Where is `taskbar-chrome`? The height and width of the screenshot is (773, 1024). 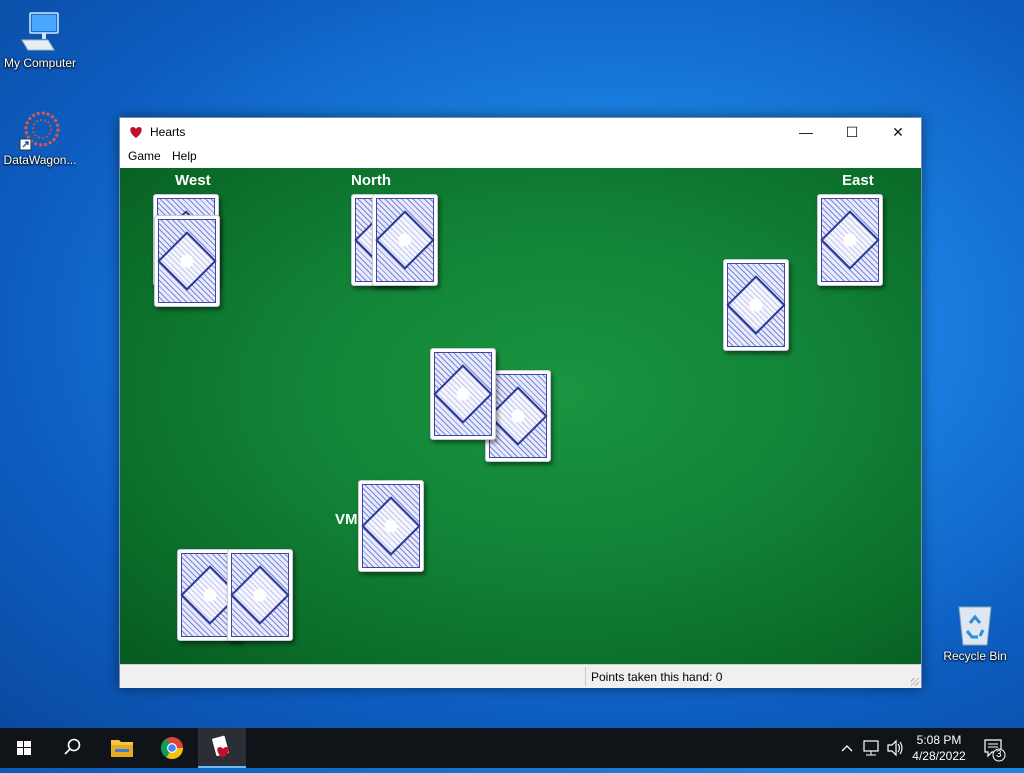
taskbar-chrome is located at coordinates (172, 748).